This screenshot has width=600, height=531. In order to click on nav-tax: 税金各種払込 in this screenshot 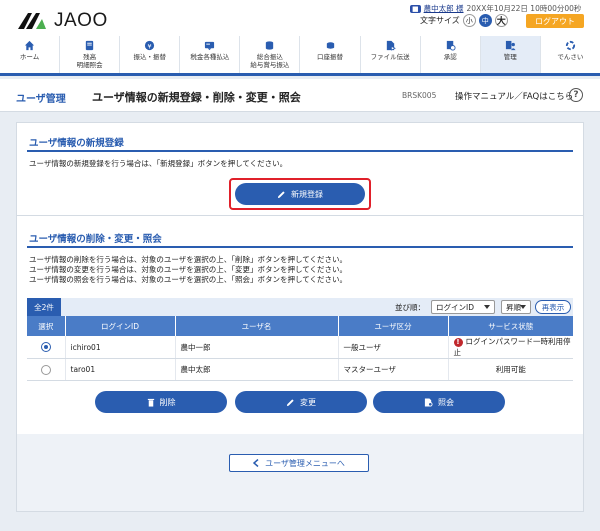, I will do `click(210, 54)`.